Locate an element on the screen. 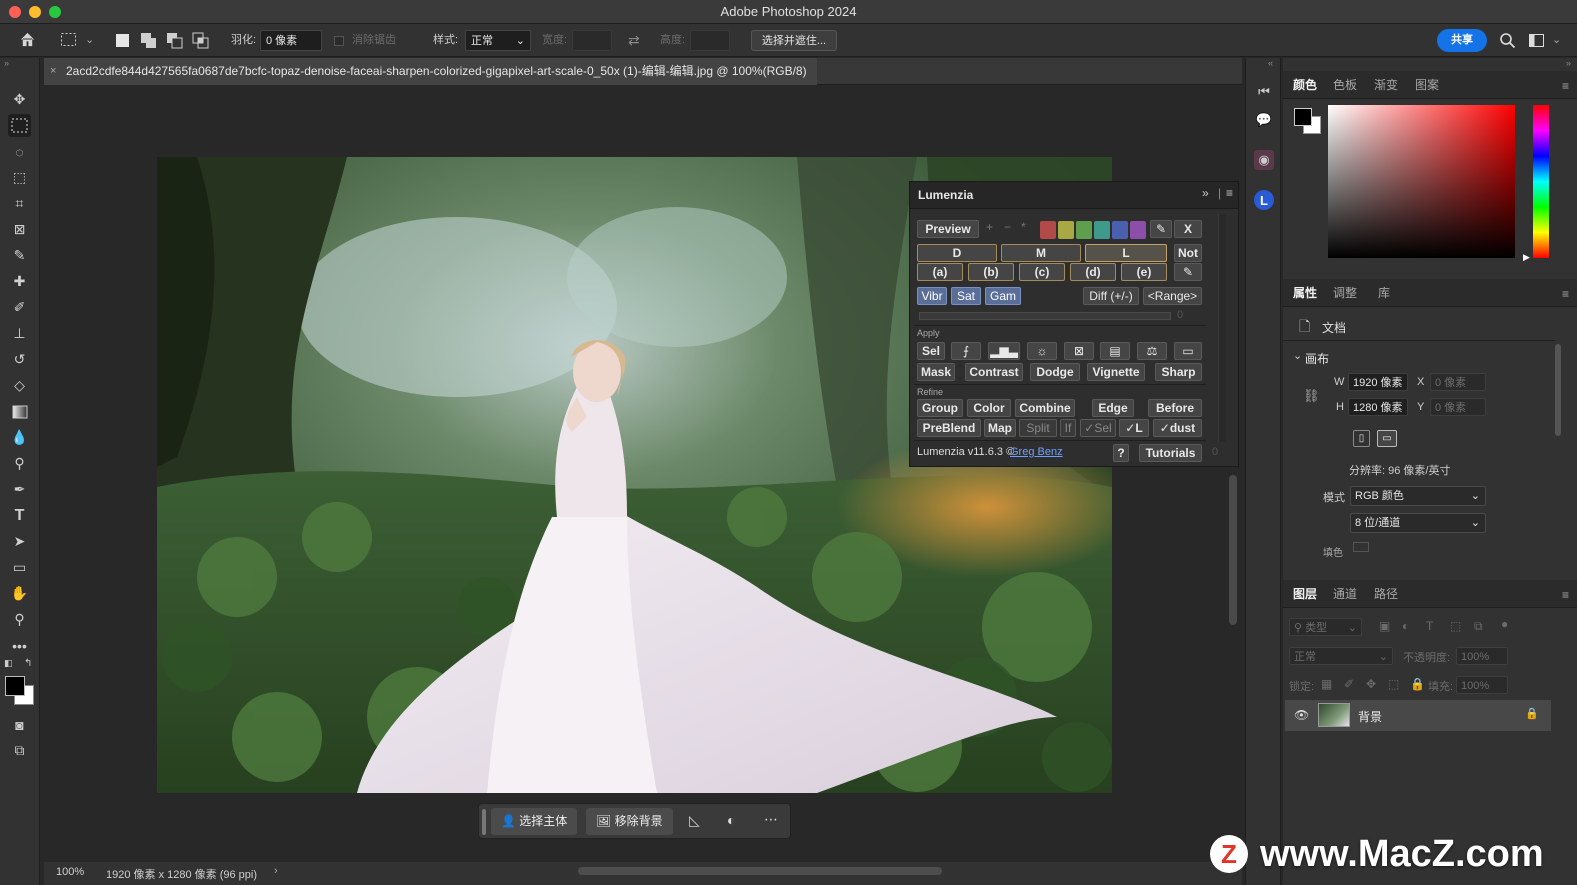  color-swatch-magenta is located at coordinates (1138, 230).